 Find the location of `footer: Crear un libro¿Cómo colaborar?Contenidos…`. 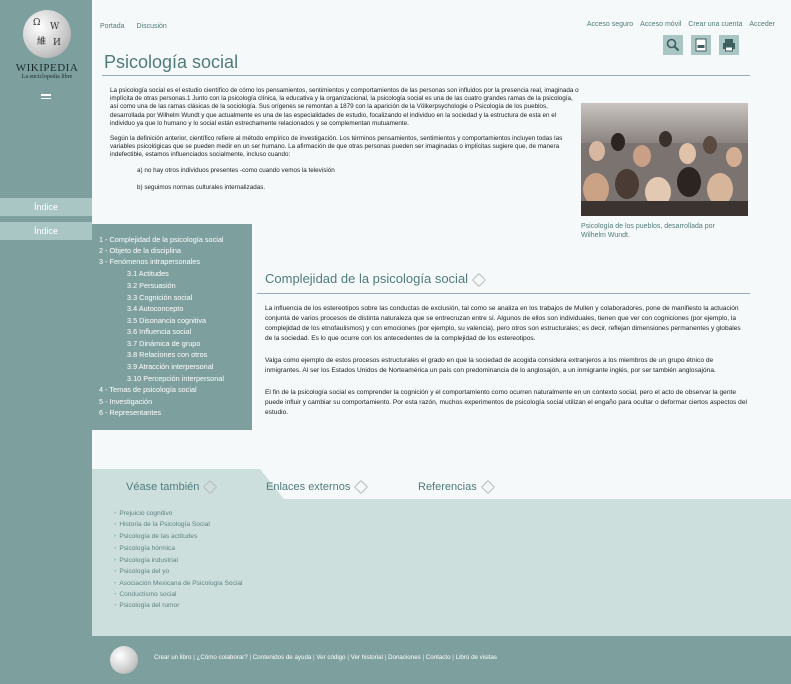

footer: Crear un libro¿Cómo colaborar?Contenidos… is located at coordinates (441, 660).